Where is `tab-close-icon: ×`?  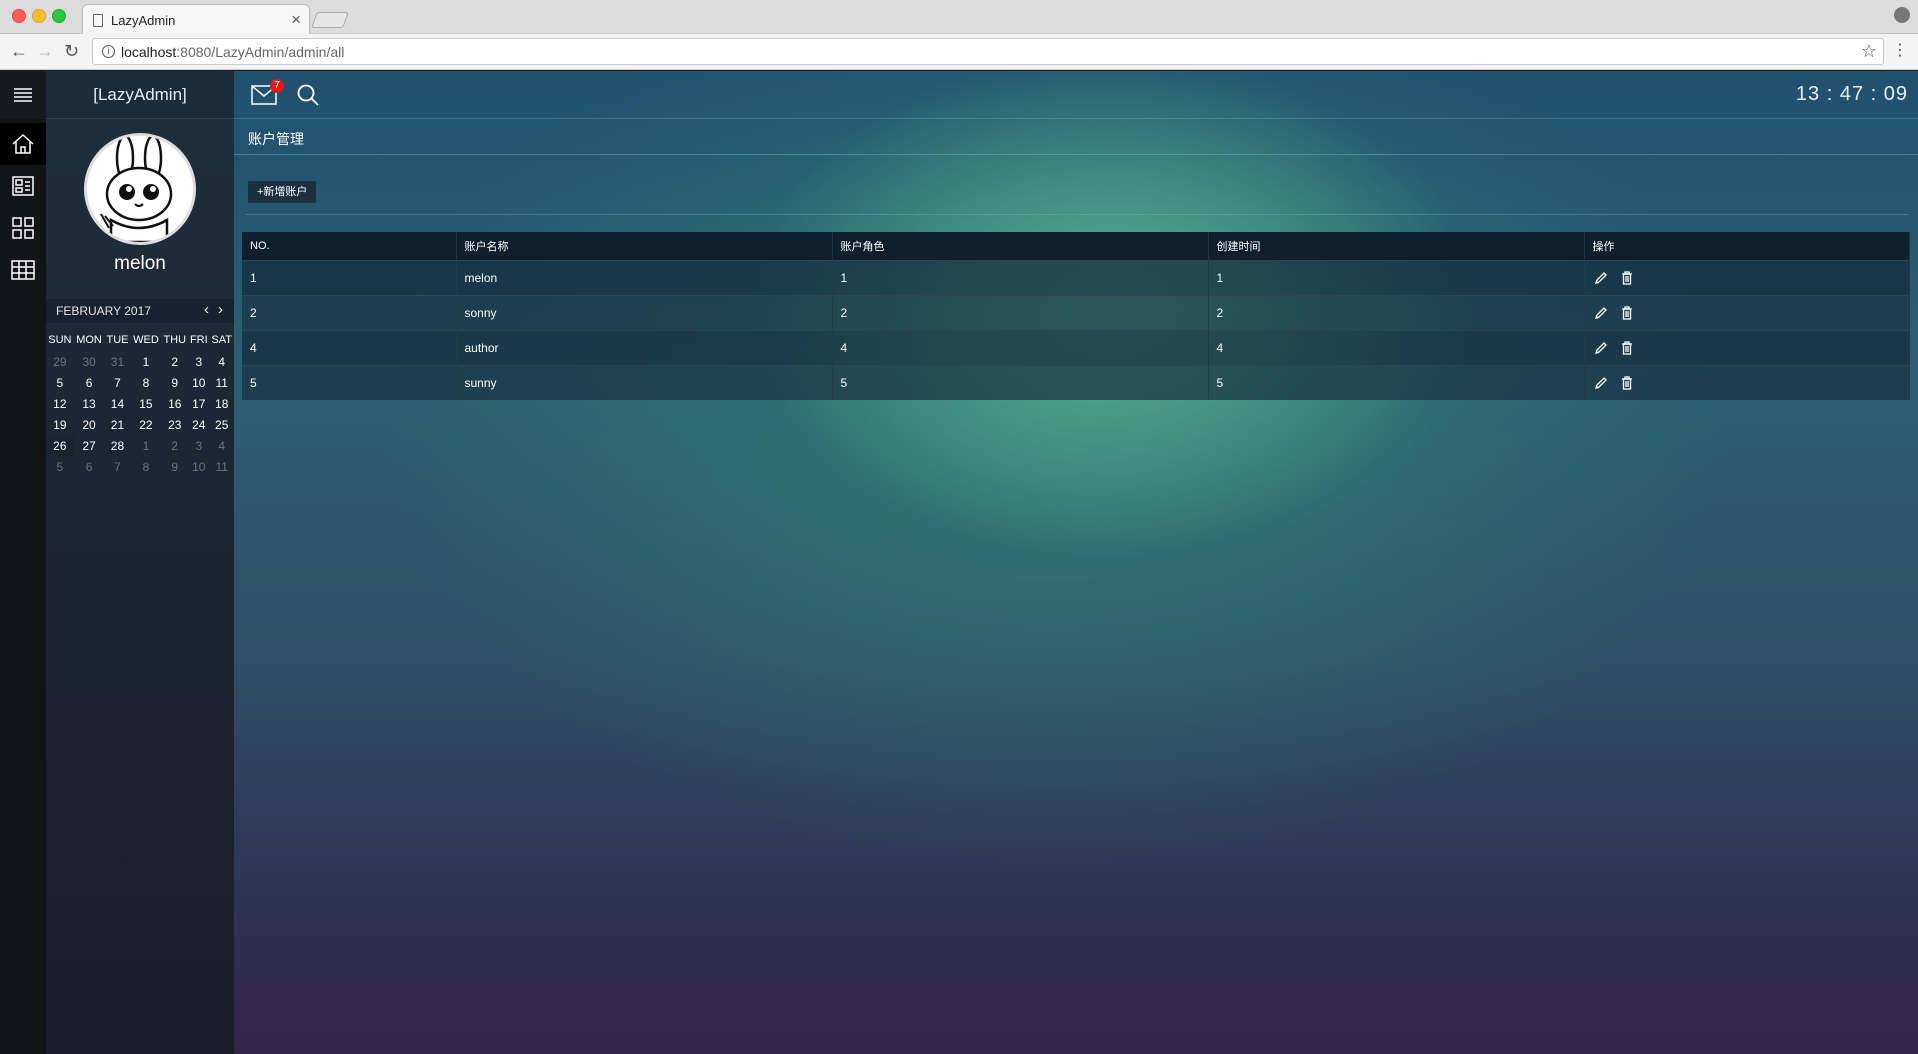
tab-close-icon: × is located at coordinates (296, 20).